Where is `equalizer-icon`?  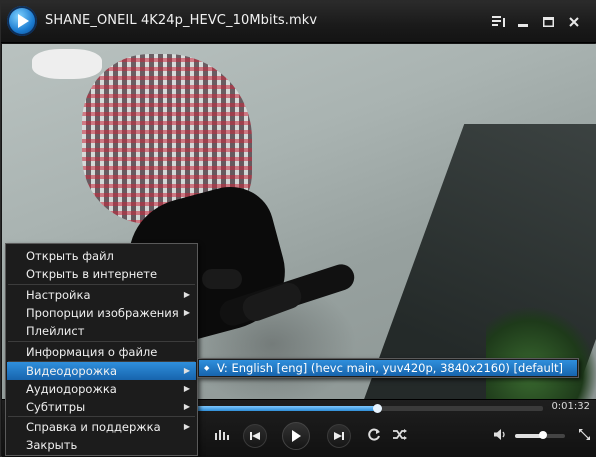
equalizer-icon is located at coordinates (222, 434).